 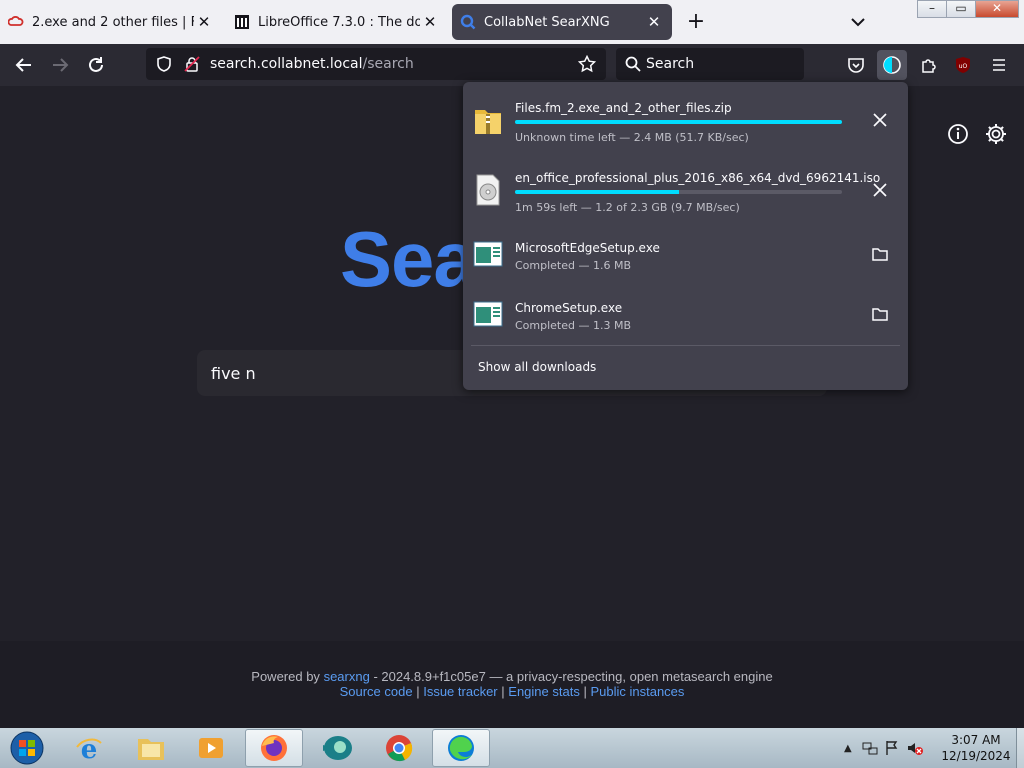 I want to click on taskbar-firefox, so click(x=274, y=748).